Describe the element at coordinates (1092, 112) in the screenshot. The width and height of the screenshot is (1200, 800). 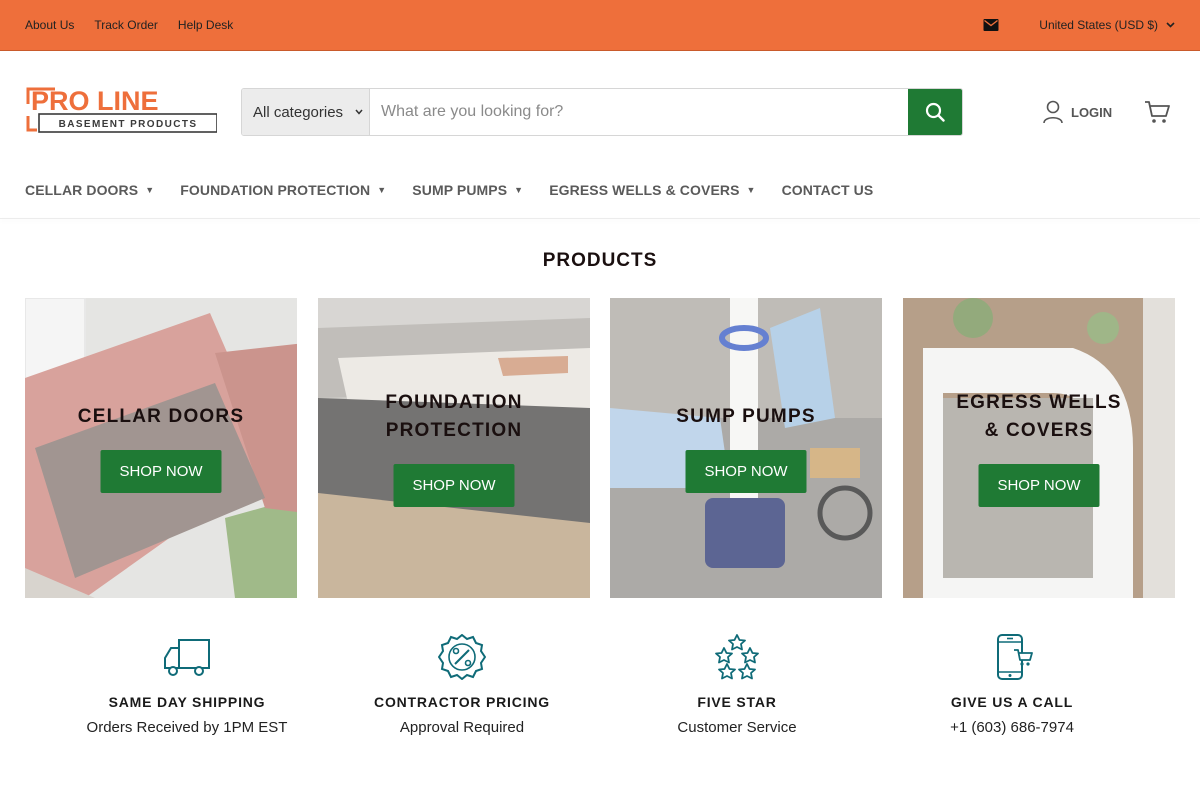
I see `login-label: LOGIN` at that location.